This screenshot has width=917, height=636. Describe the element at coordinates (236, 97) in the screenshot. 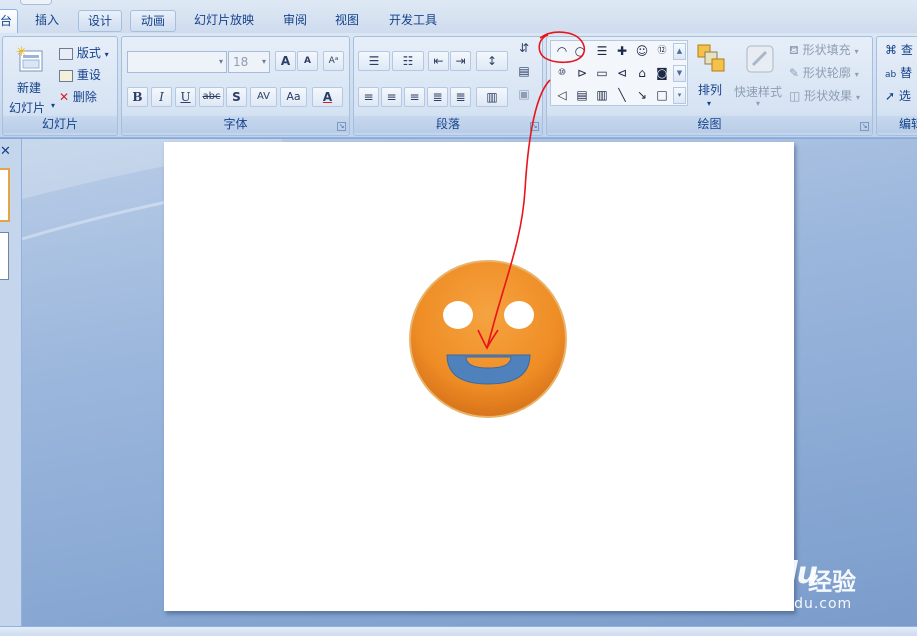

I see `text-shadow-button: S` at that location.